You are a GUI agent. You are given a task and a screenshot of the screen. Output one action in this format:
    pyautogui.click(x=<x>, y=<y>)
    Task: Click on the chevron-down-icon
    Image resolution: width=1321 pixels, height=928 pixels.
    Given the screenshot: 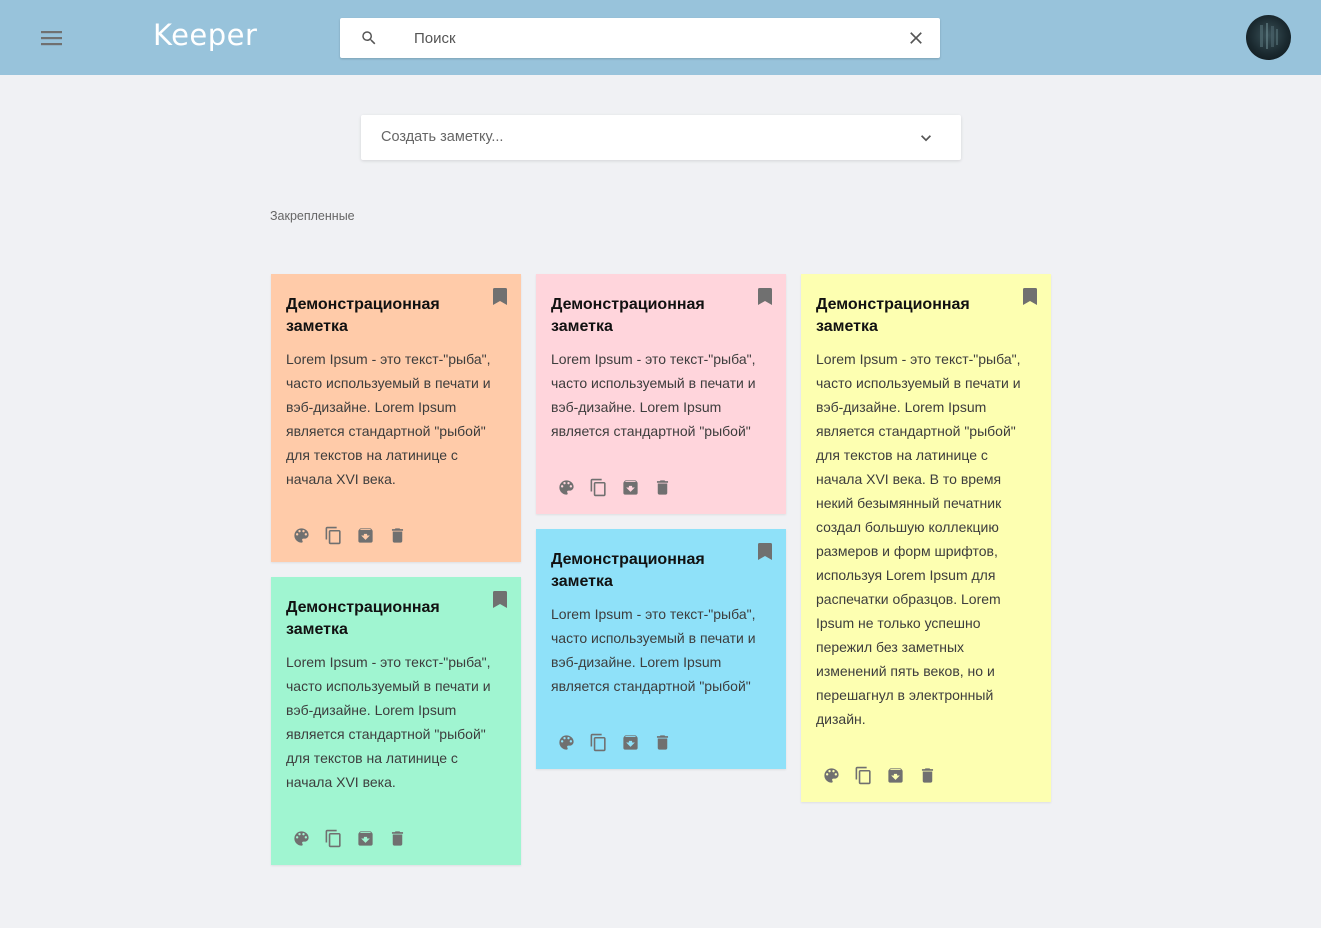 What is the action you would take?
    pyautogui.click(x=926, y=138)
    